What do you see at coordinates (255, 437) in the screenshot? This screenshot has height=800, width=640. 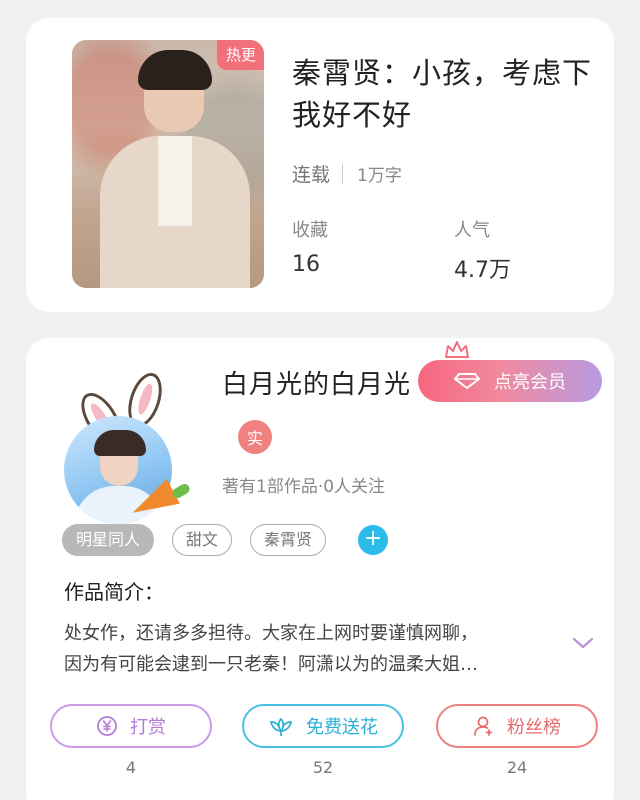 I see `verified-real-badge: 实` at bounding box center [255, 437].